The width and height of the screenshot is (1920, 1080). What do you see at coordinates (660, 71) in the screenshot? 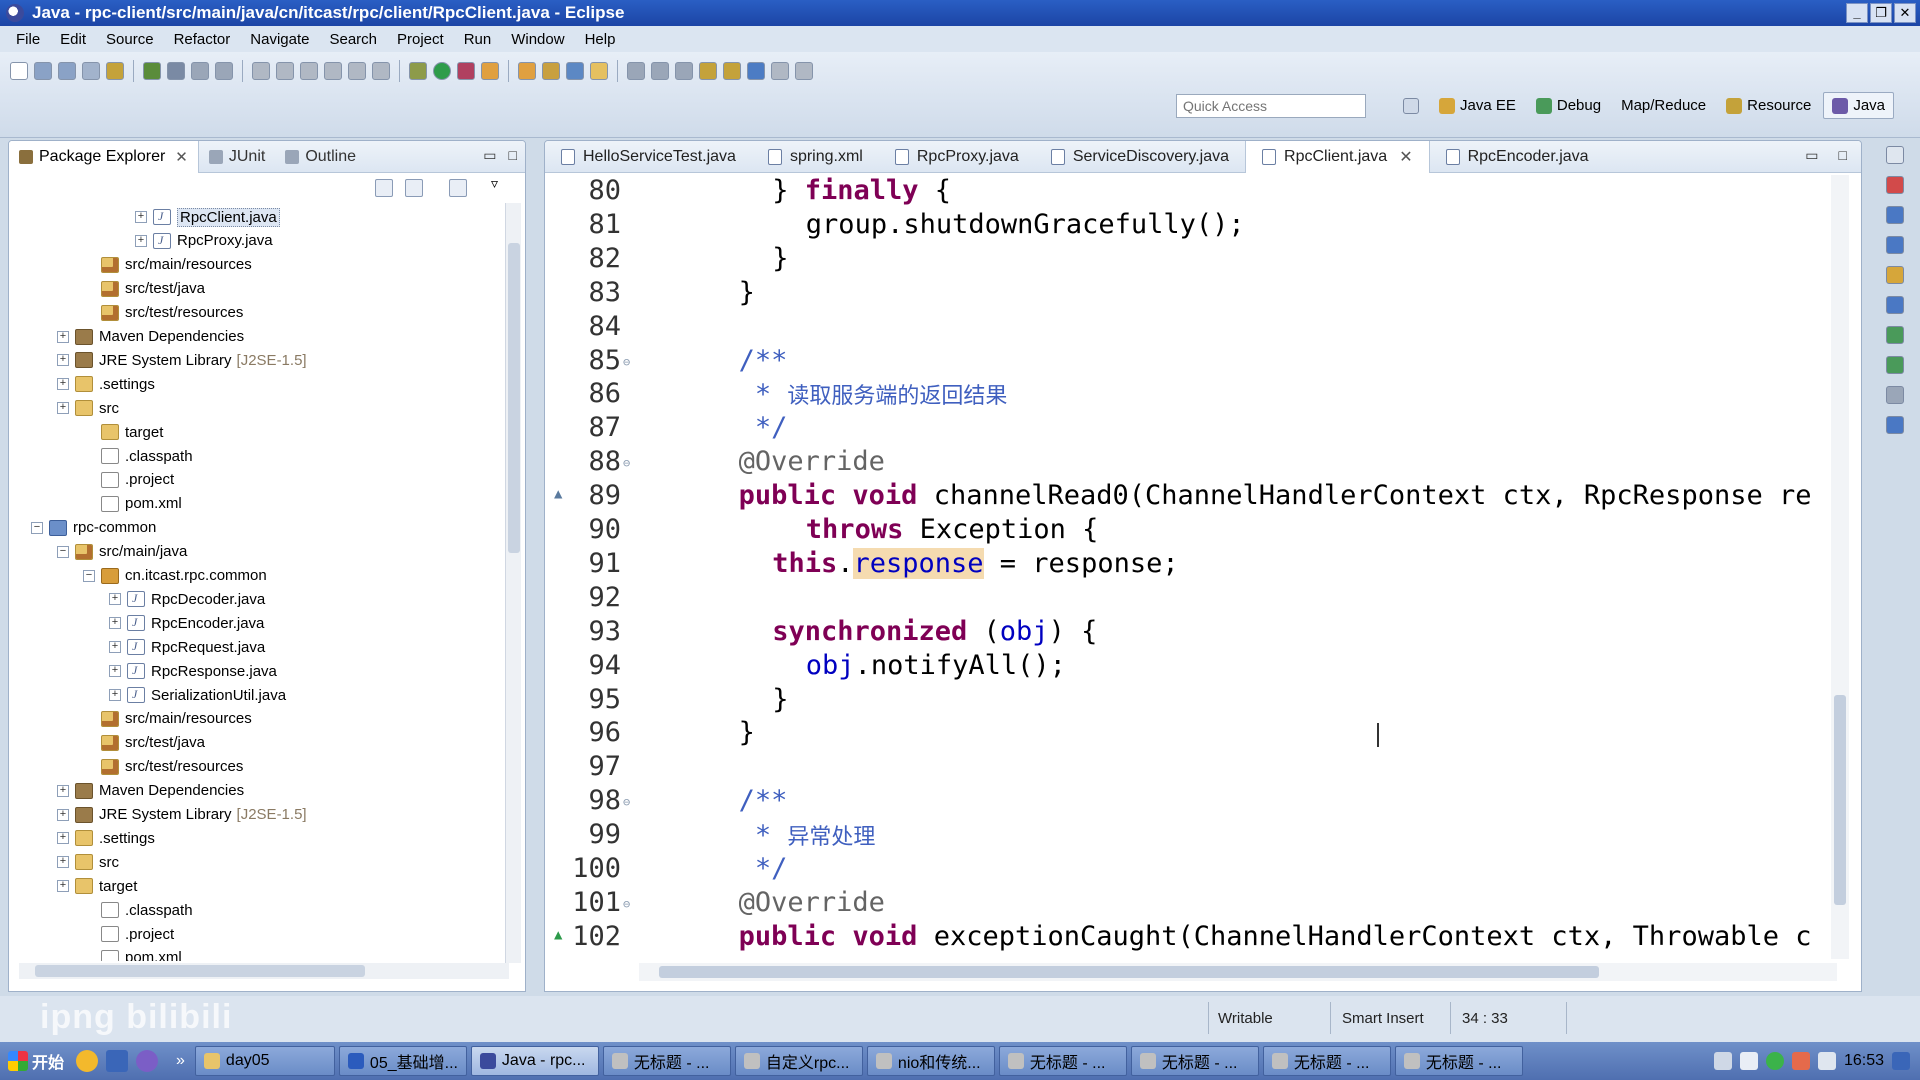
I see `back-icon` at bounding box center [660, 71].